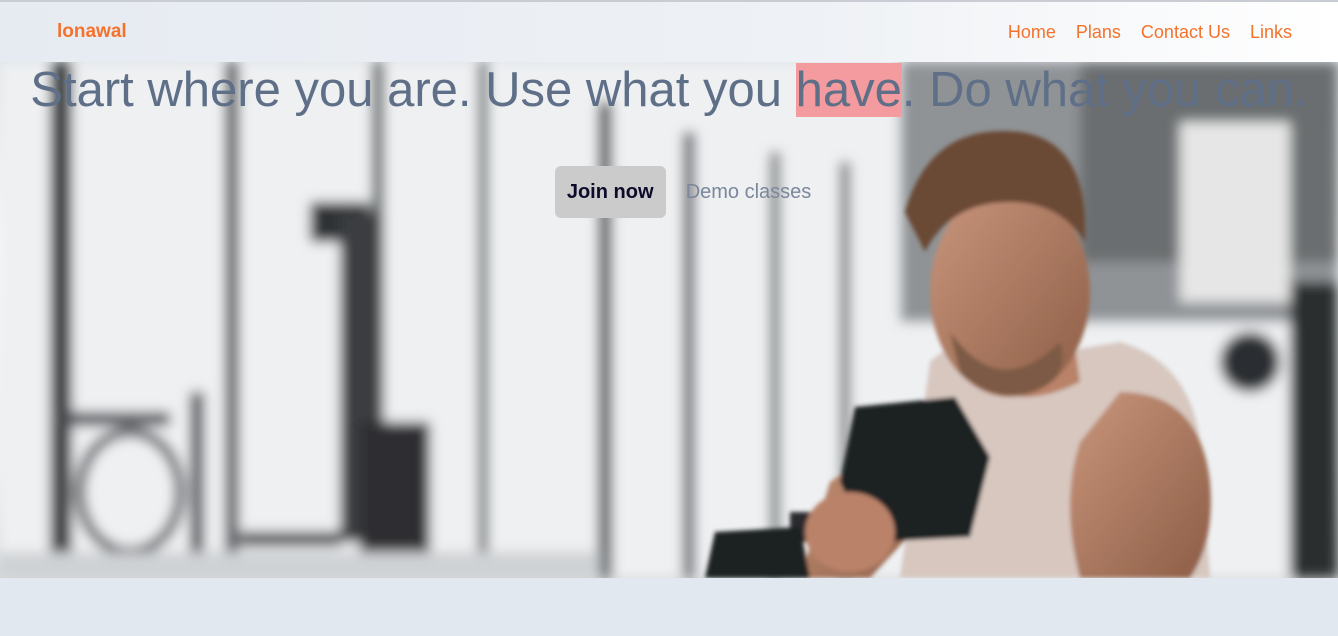  What do you see at coordinates (749, 192) in the screenshot?
I see `demo-classes-link: Demo classes` at bounding box center [749, 192].